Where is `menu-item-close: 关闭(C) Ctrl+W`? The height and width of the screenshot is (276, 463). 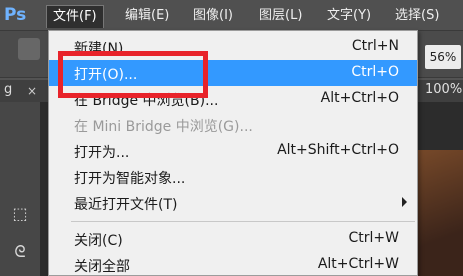
menu-item-close: 关闭(C) Ctrl+W is located at coordinates (233, 239).